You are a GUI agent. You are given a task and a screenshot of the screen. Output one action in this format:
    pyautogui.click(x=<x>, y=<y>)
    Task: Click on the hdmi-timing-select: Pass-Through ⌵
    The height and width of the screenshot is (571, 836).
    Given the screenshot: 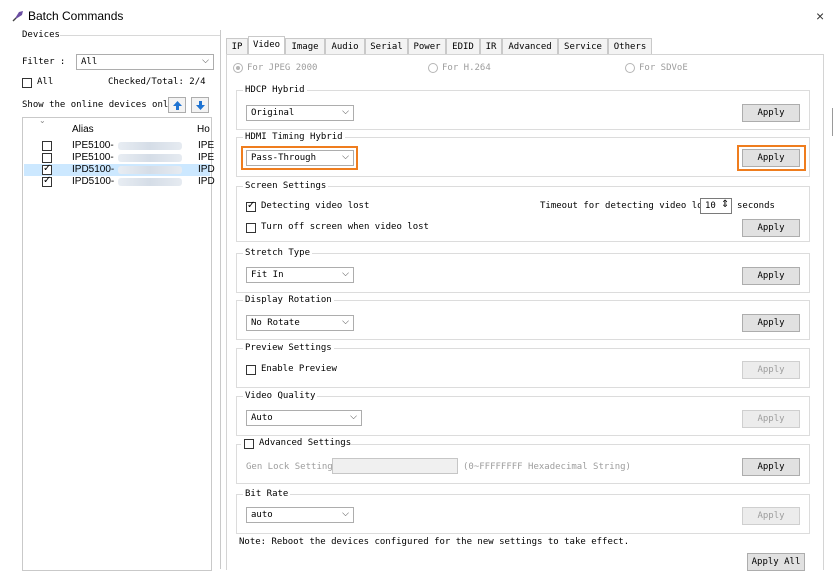 What is the action you would take?
    pyautogui.click(x=300, y=158)
    